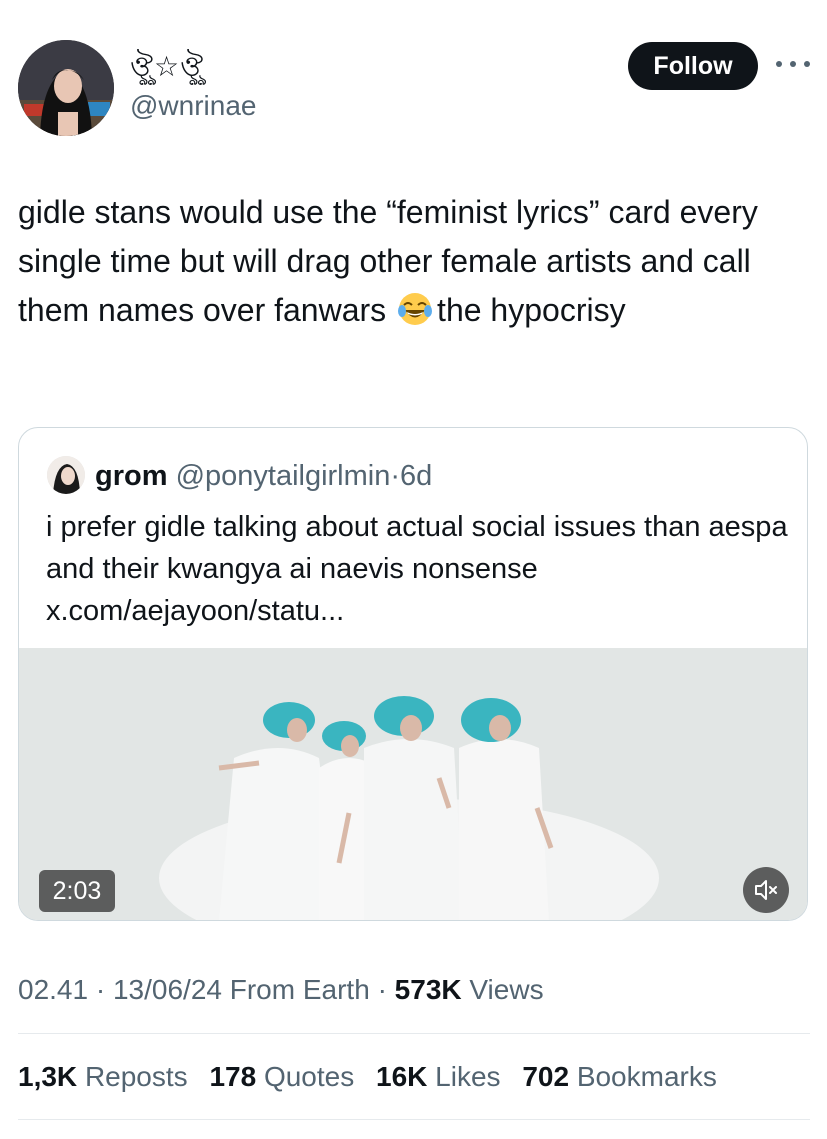  I want to click on quotes-label: Quotes, so click(309, 1076).